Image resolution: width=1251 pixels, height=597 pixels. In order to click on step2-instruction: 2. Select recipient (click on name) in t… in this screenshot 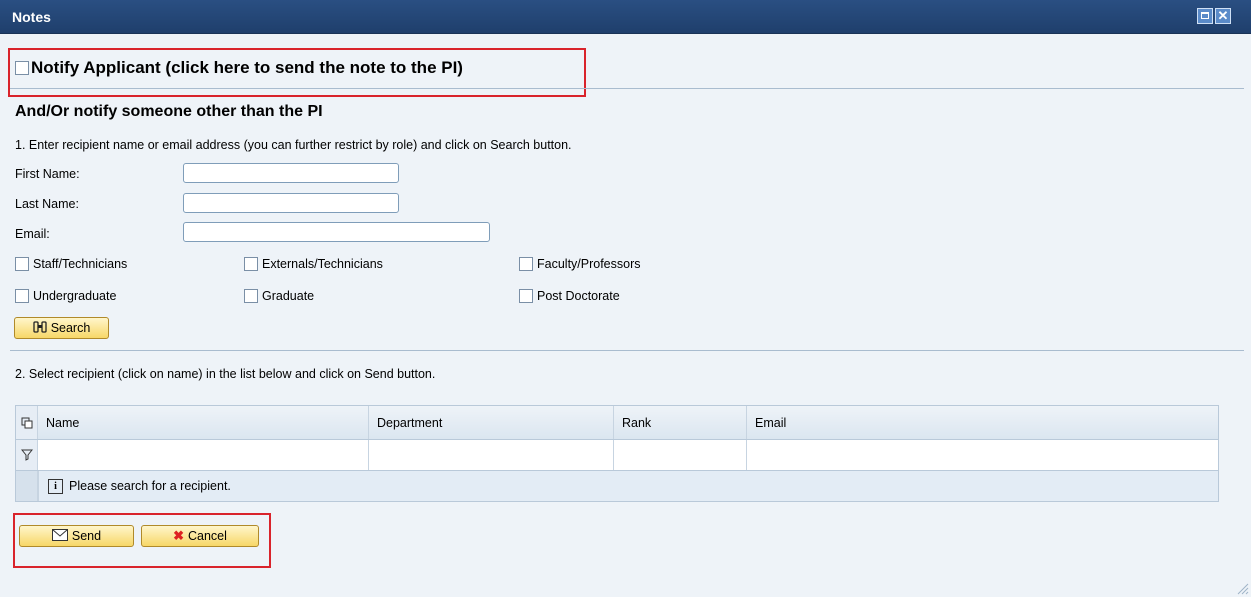, I will do `click(225, 374)`.